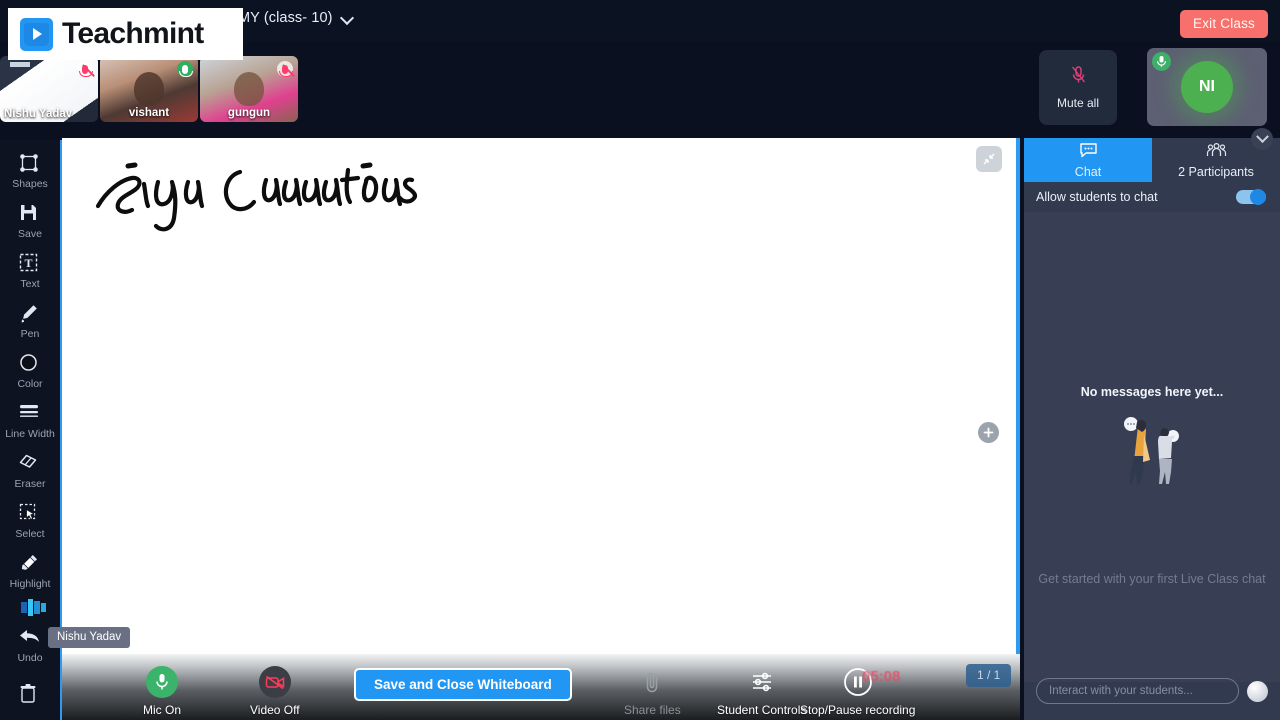 The width and height of the screenshot is (1280, 720). Describe the element at coordinates (1078, 102) in the screenshot. I see `mute-all-label: Mute all` at that location.